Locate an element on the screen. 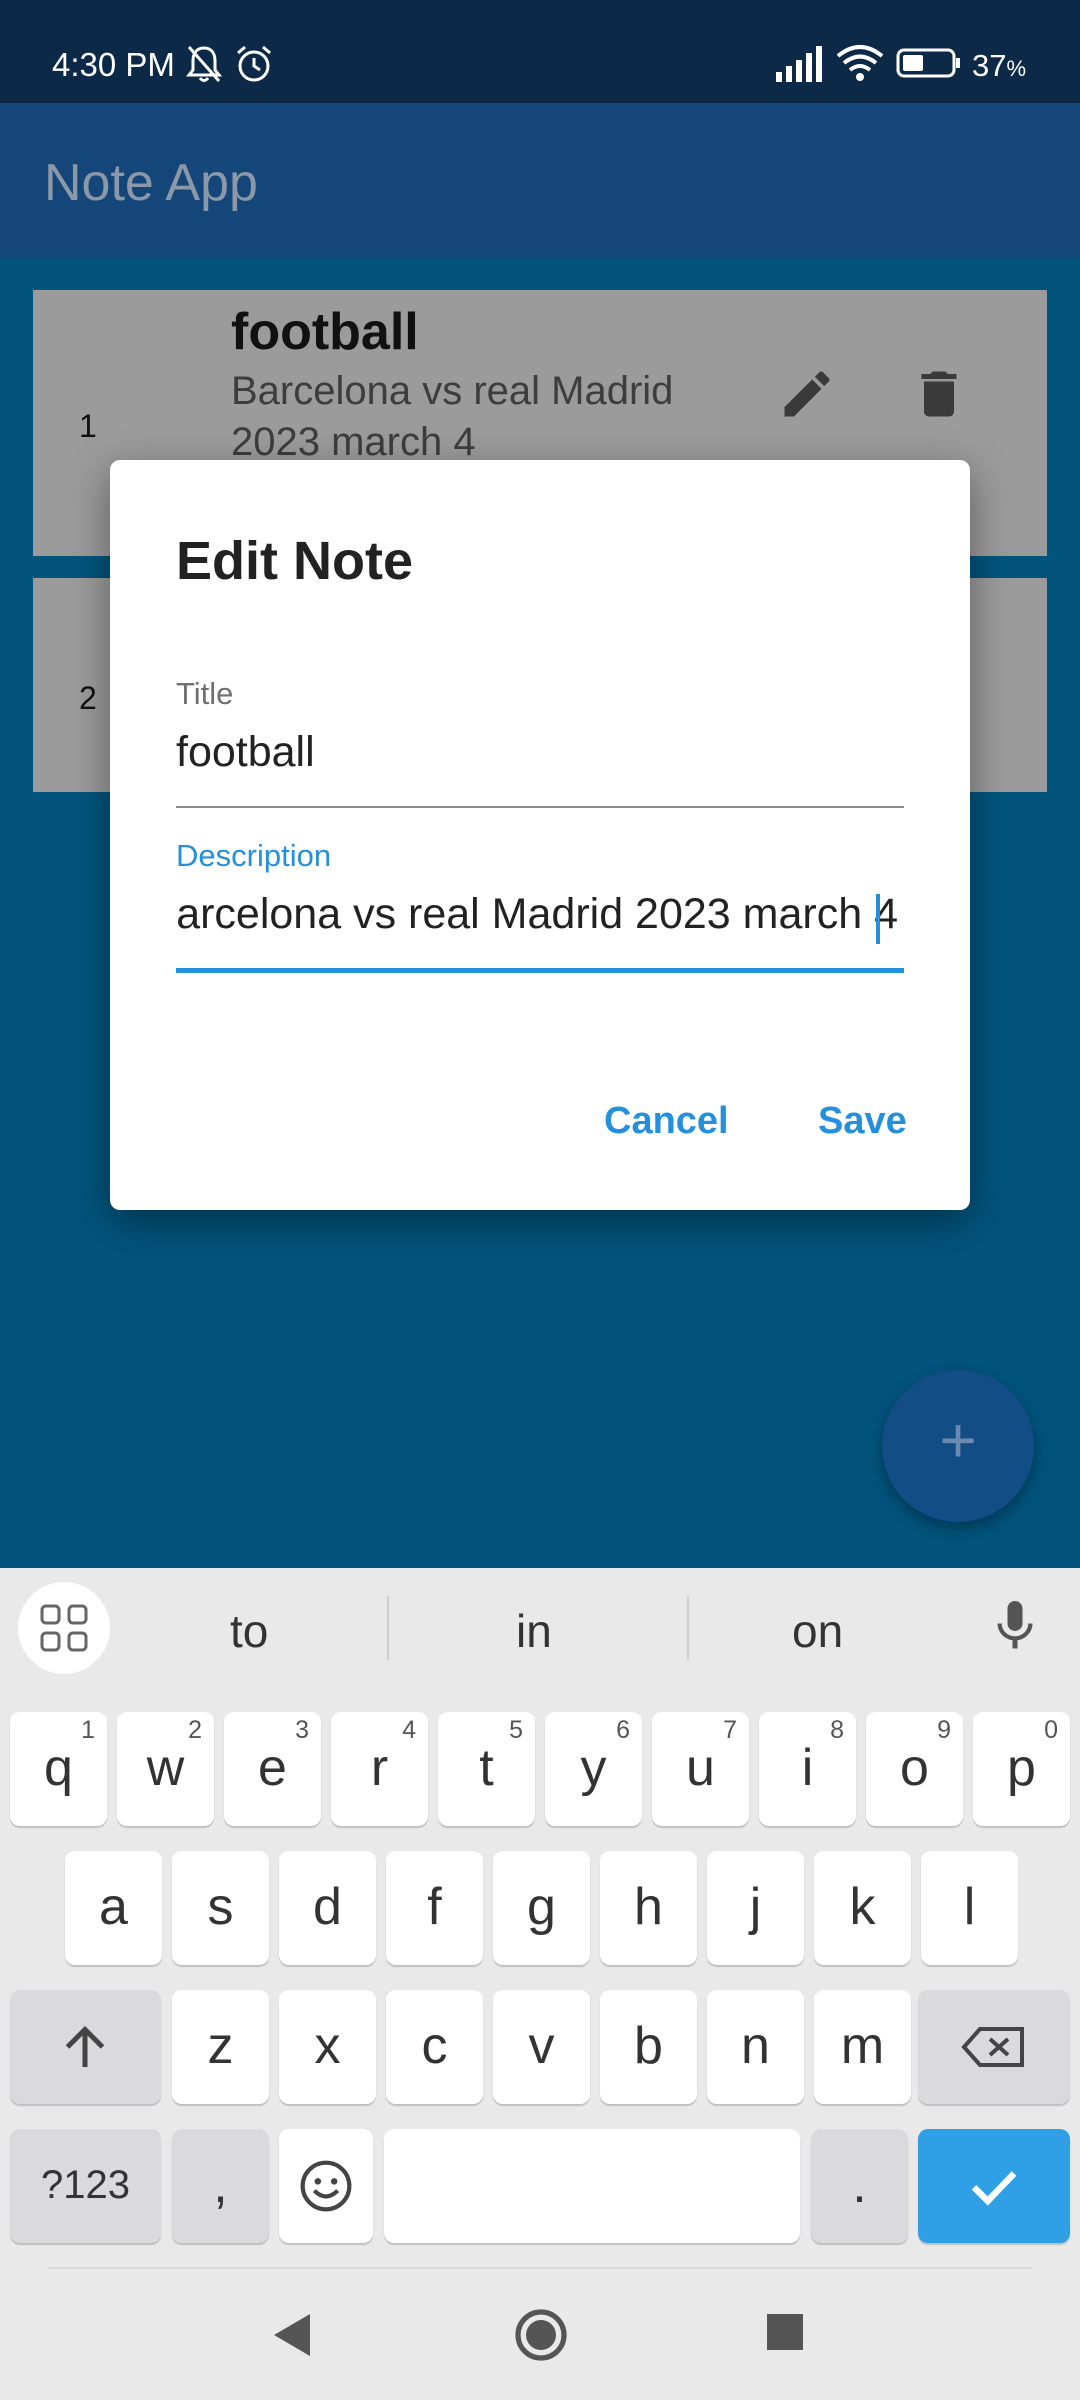 The image size is (1080, 2400). key-z: z is located at coordinates (220, 2047).